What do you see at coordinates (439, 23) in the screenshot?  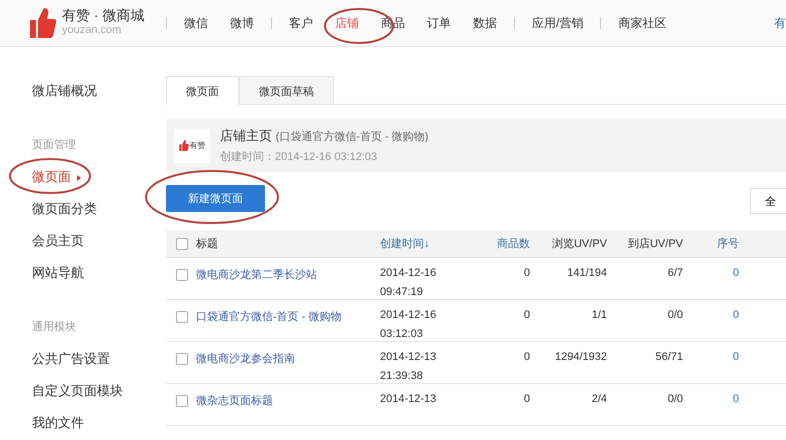 I see `nav-link: 订单` at bounding box center [439, 23].